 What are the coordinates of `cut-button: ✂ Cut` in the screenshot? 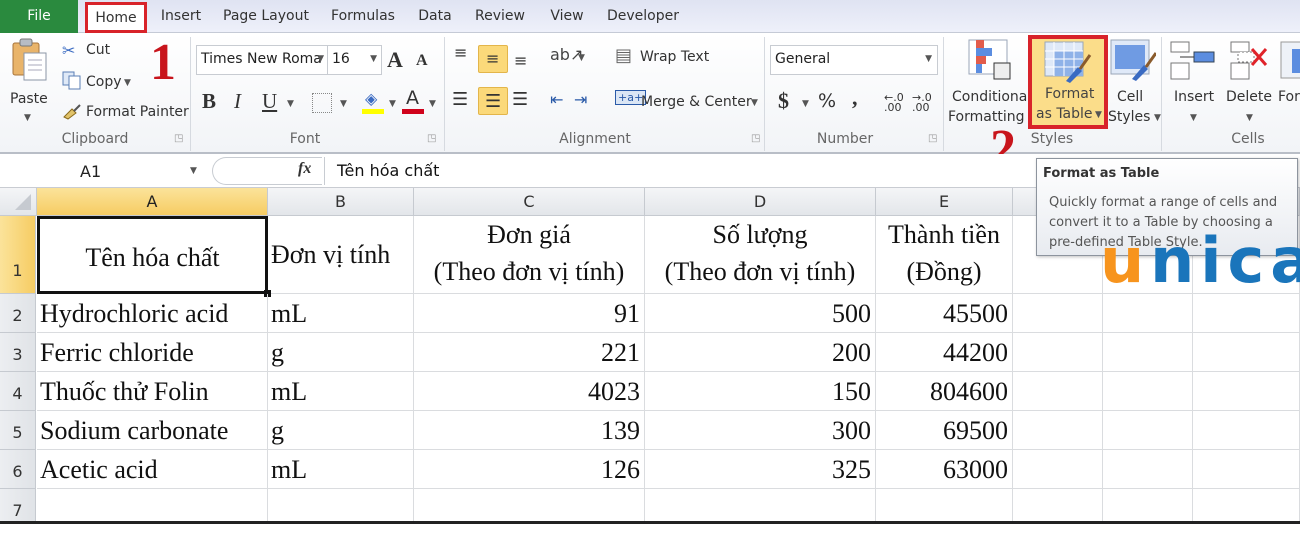 It's located at (107, 52).